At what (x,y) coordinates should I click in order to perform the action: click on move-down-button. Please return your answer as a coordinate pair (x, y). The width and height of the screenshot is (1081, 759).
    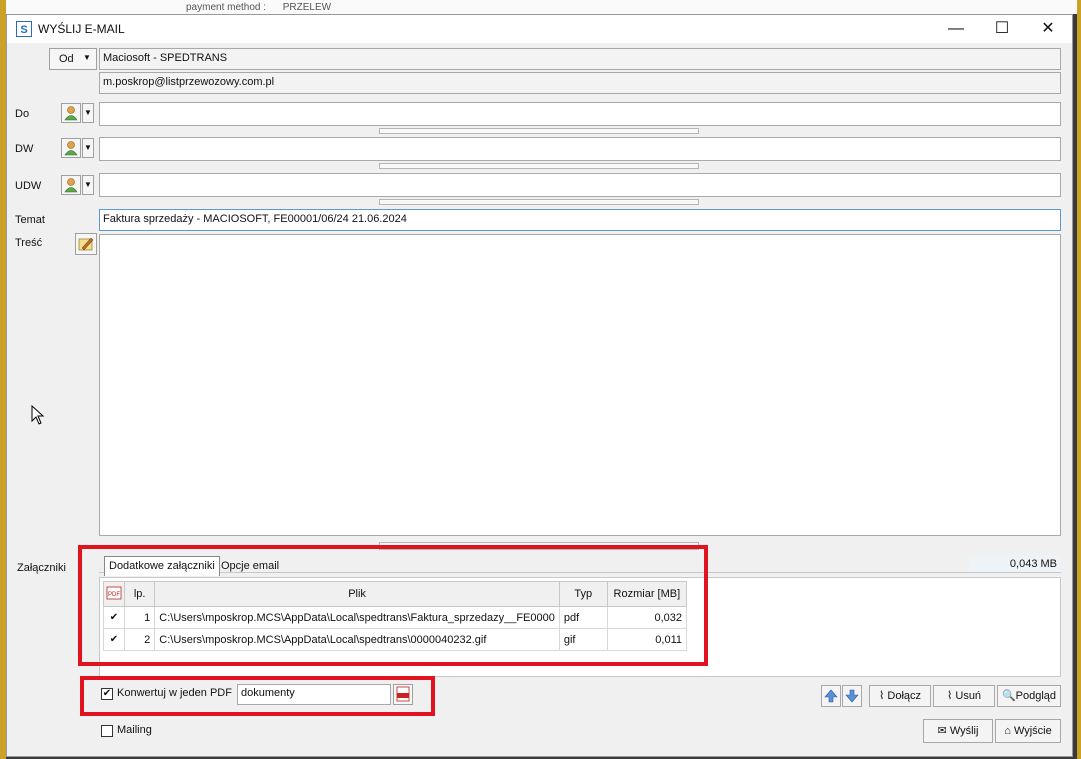
    Looking at the image, I should click on (852, 696).